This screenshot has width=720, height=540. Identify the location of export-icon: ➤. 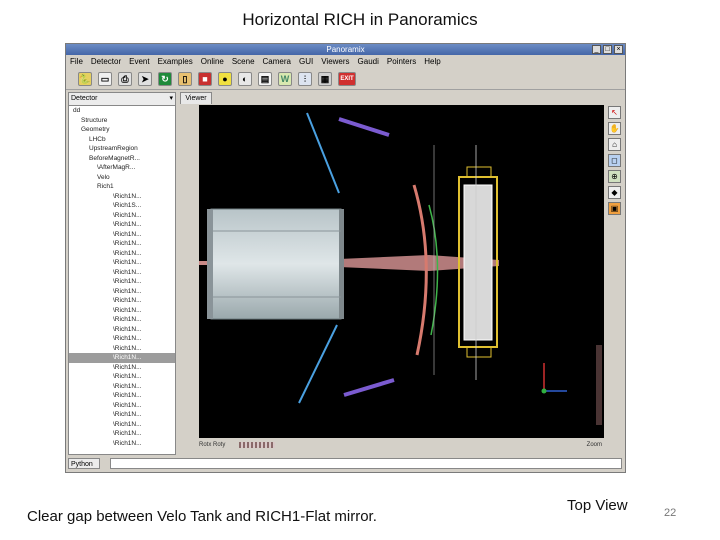
(145, 79).